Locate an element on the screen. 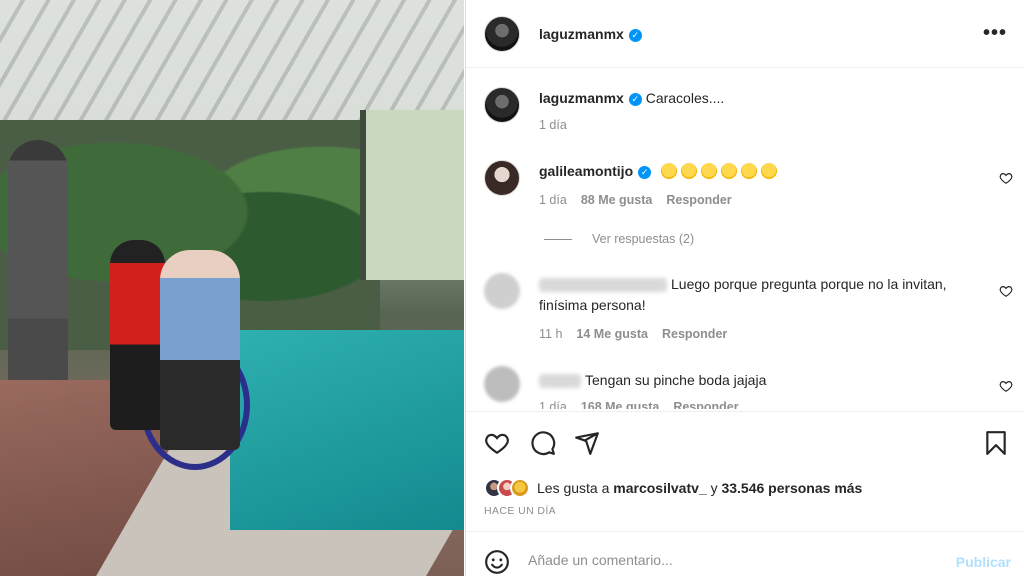 This screenshot has height=576, width=1024. author-avatar is located at coordinates (502, 34).